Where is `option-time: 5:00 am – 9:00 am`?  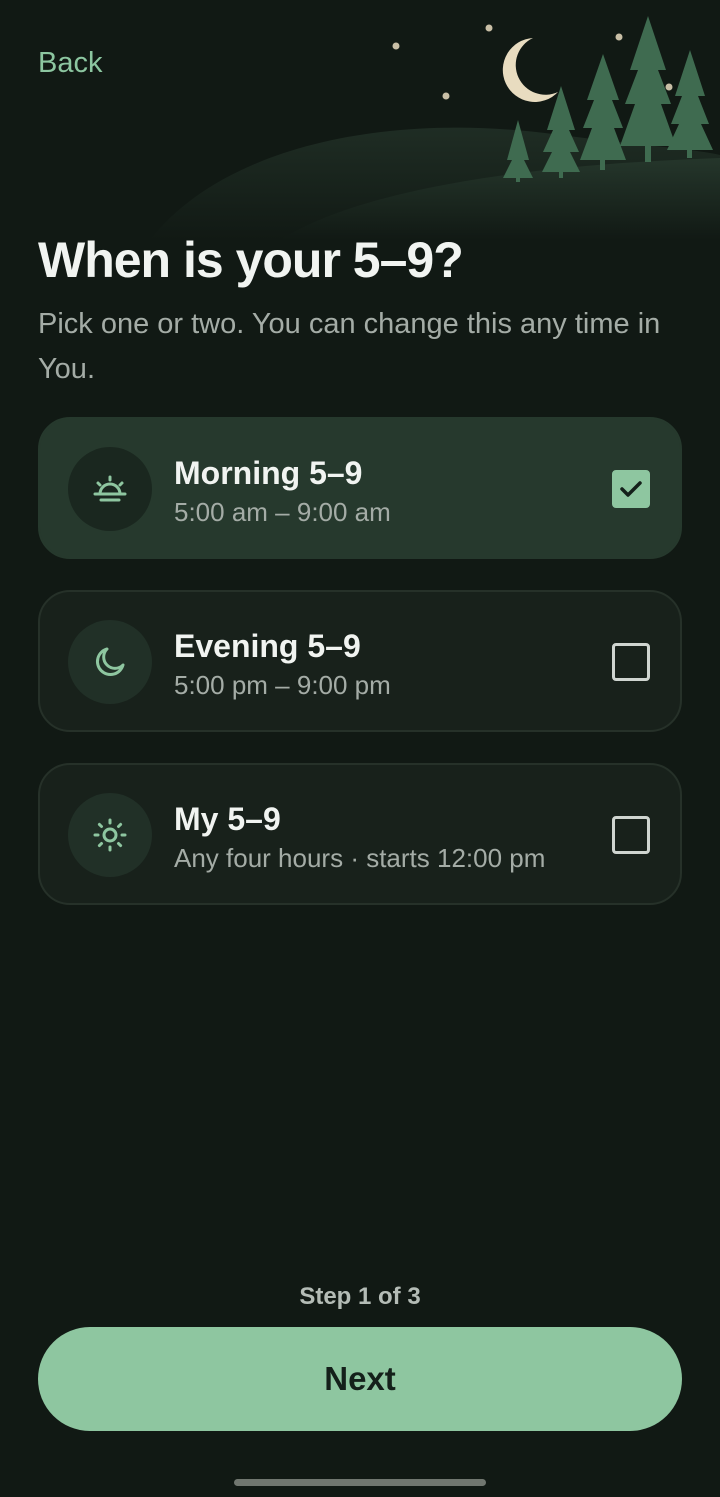 option-time: 5:00 am – 9:00 am is located at coordinates (282, 512).